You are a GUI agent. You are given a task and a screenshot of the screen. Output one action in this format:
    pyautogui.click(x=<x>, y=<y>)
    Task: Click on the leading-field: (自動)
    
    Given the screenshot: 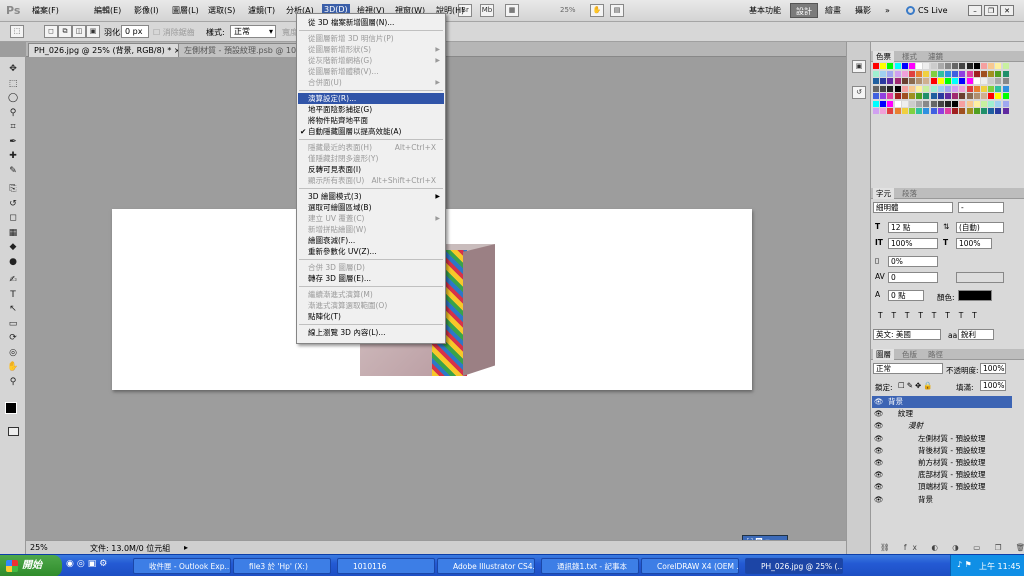 What is the action you would take?
    pyautogui.click(x=980, y=227)
    